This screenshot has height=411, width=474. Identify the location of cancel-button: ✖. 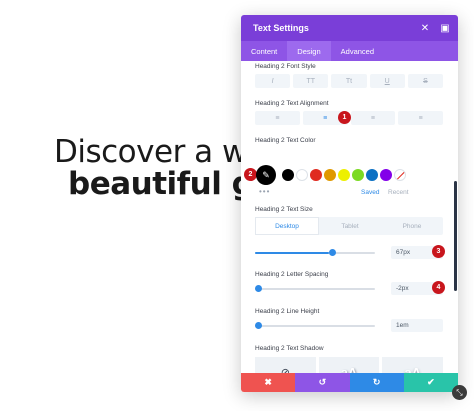
(268, 382).